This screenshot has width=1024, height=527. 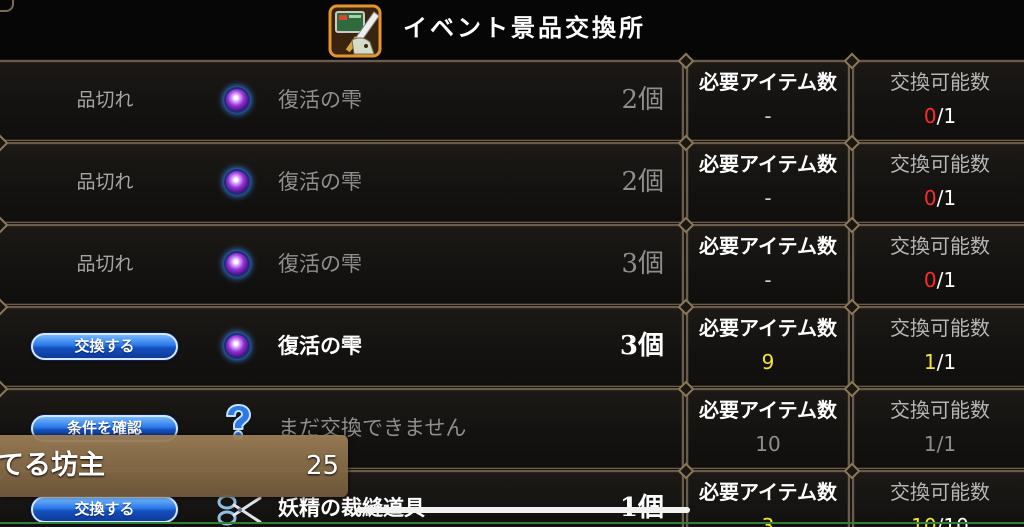 I want to click on required-items-value: 10, so click(x=768, y=444).